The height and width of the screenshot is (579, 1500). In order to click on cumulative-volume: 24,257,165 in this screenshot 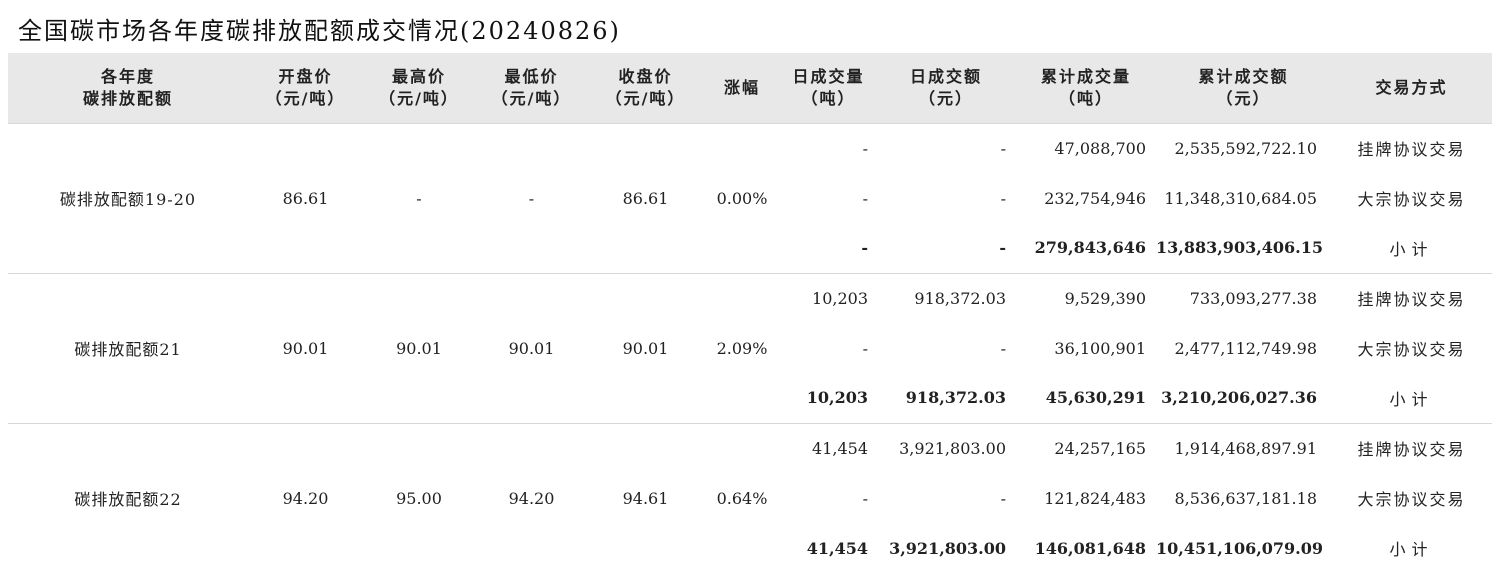, I will do `click(1086, 447)`.